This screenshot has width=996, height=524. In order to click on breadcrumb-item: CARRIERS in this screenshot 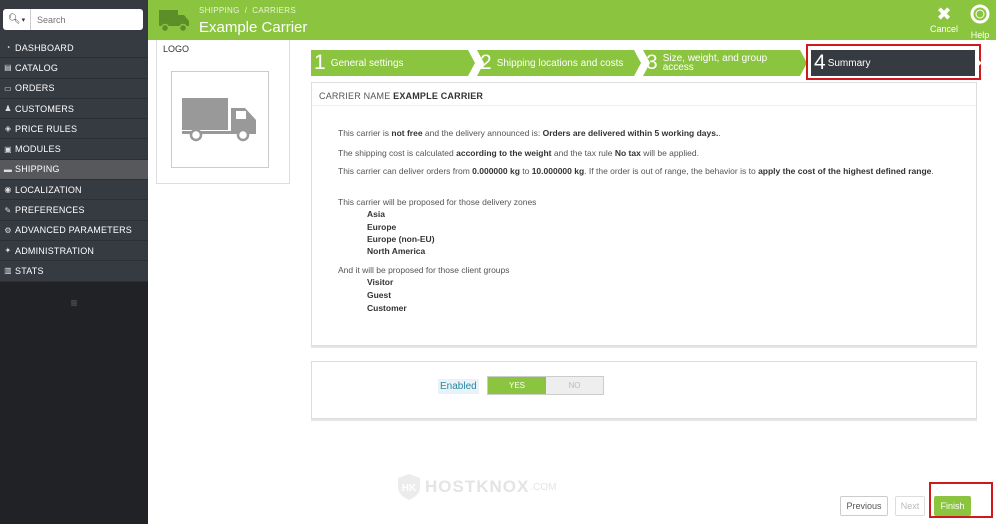, I will do `click(274, 10)`.